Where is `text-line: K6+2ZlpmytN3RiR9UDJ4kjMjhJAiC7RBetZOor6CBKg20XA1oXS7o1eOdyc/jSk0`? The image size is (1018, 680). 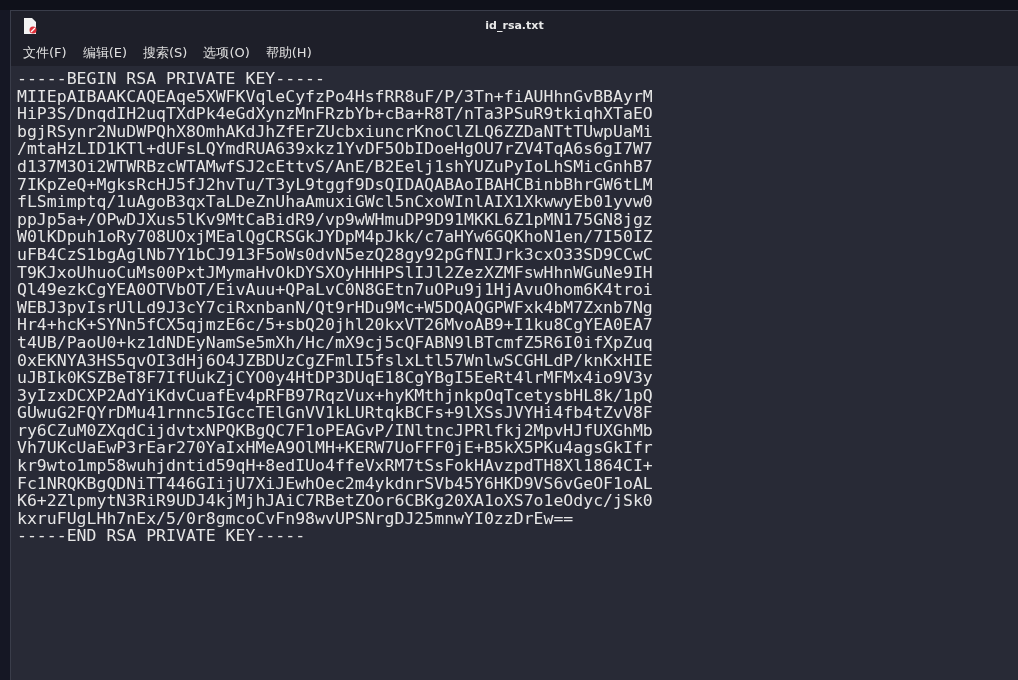
text-line: K6+2ZlpmytN3RiR9UDJ4kjMjhJAiC7RBetZOor6CBKg20XA1oXS7o1eOdyc/jSk0 is located at coordinates (335, 501).